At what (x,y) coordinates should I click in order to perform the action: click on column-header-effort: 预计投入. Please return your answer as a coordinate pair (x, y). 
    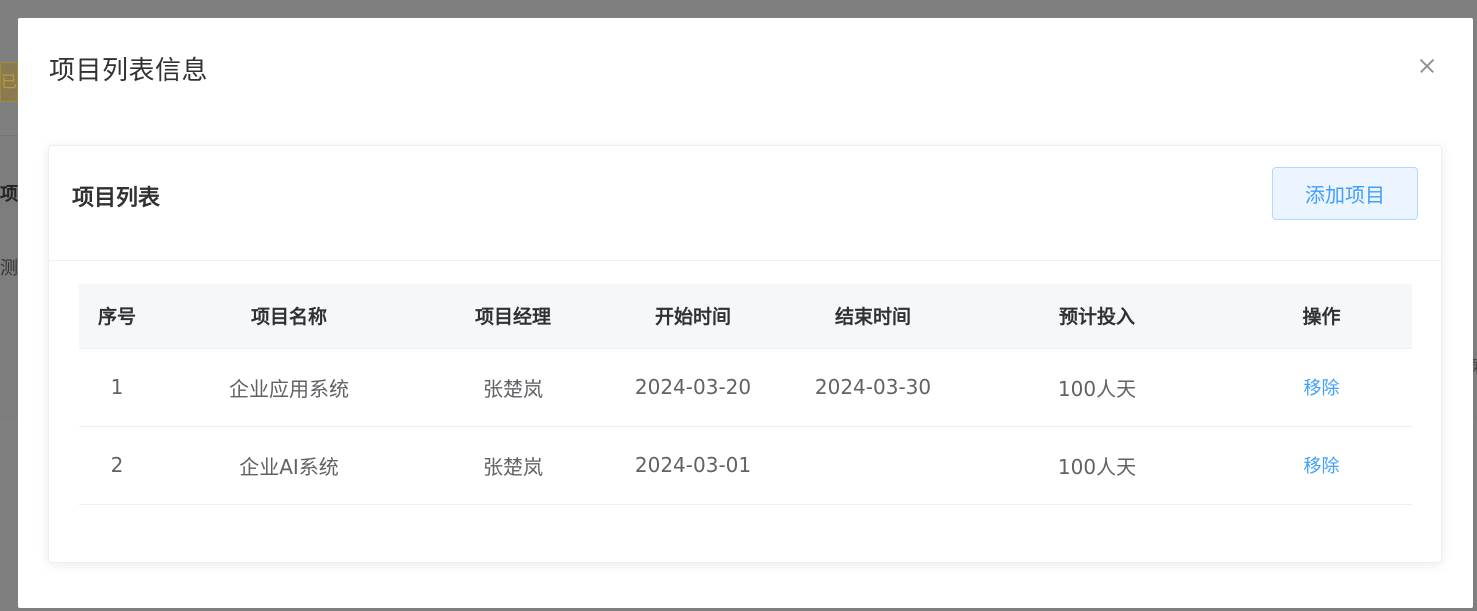
    Looking at the image, I should click on (1097, 316).